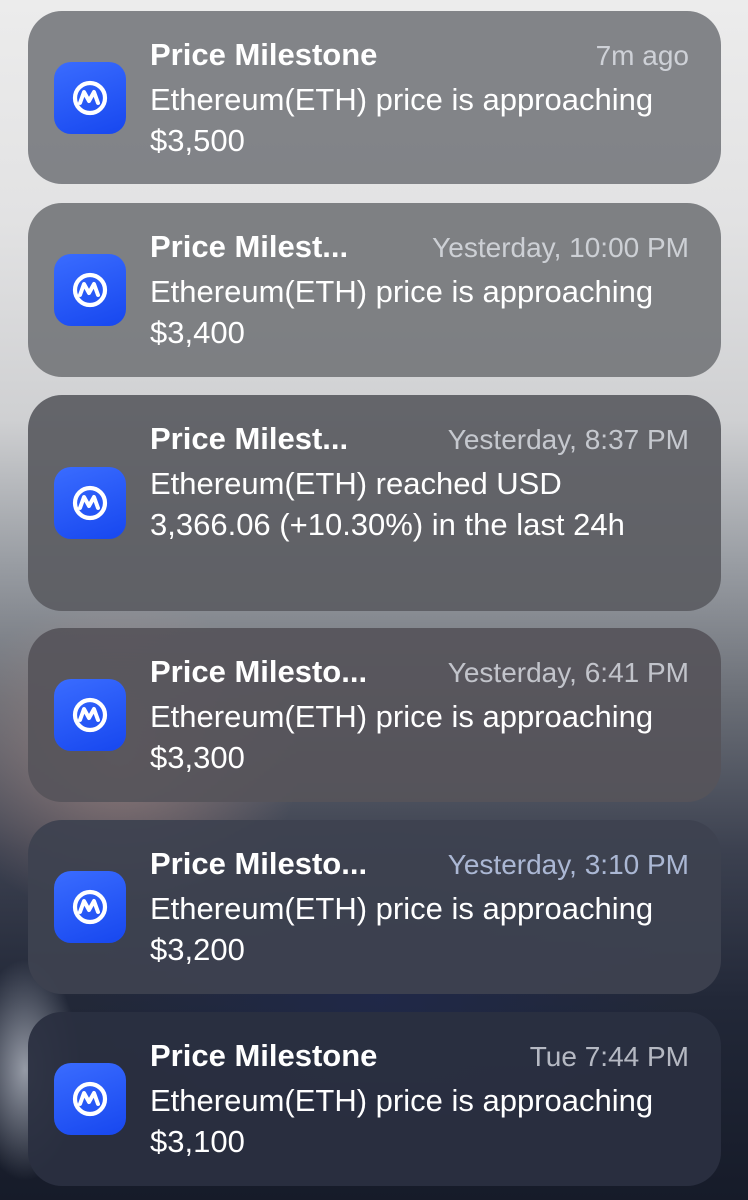  I want to click on notification-time: Tue 7:44 PM, so click(609, 1056).